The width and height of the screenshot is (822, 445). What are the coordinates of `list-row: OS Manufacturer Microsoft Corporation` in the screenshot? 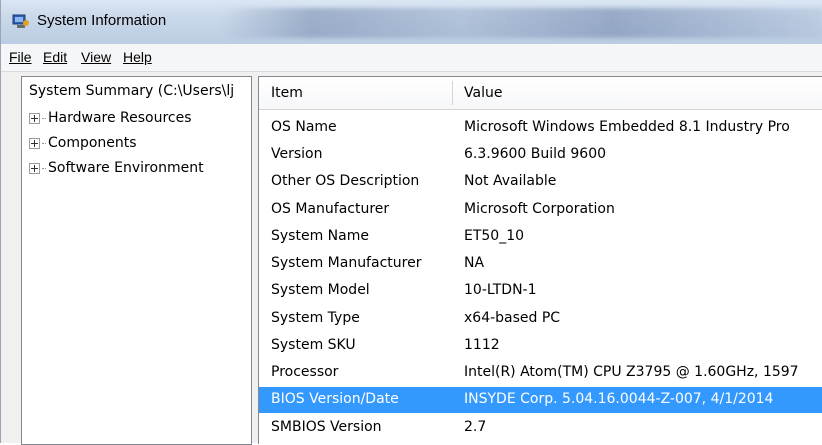 It's located at (540, 210).